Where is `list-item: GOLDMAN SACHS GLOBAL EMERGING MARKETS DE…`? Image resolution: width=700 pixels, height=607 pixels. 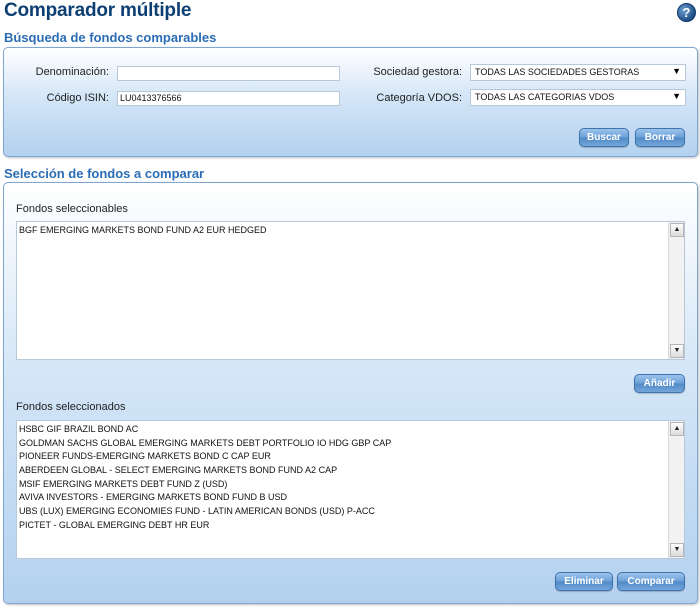 list-item: GOLDMAN SACHS GLOBAL EMERGING MARKETS DE… is located at coordinates (342, 444).